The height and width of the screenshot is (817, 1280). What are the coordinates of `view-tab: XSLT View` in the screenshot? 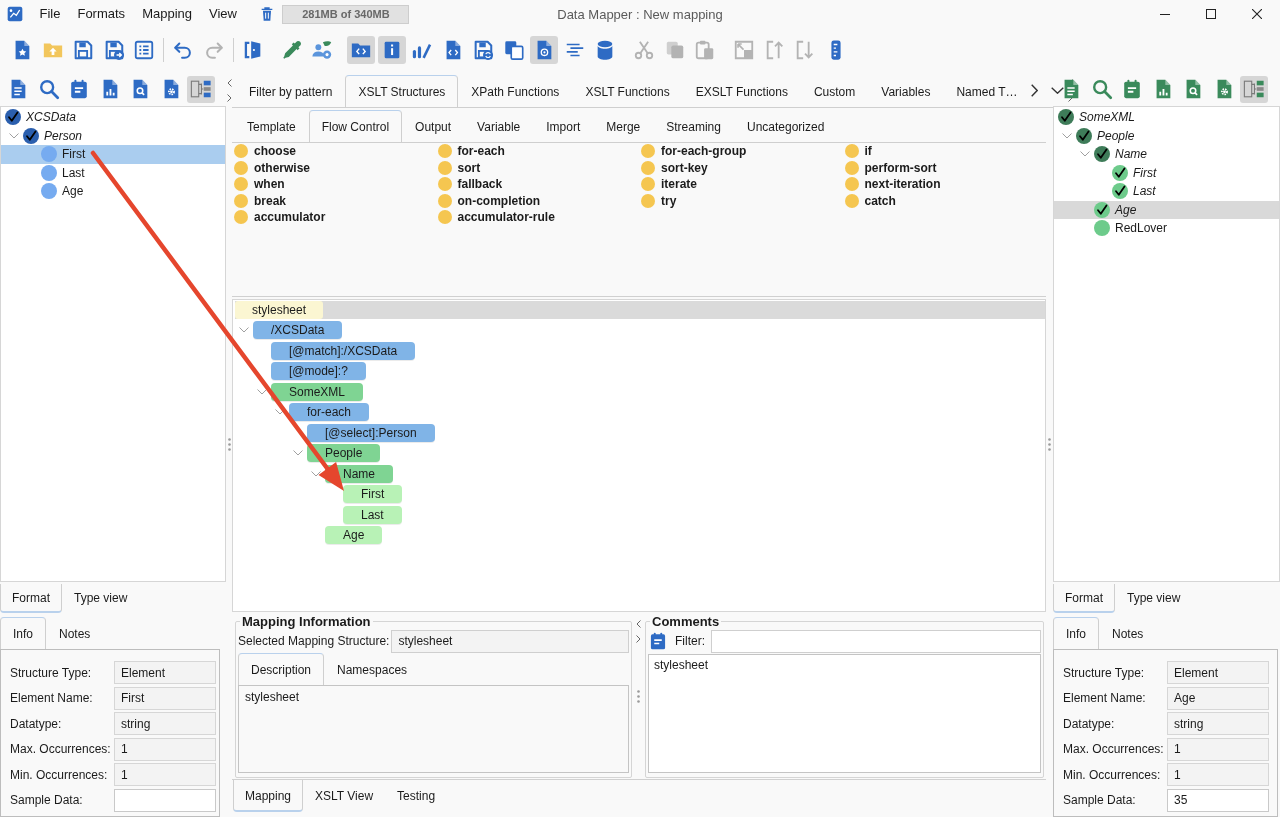 It's located at (344, 796).